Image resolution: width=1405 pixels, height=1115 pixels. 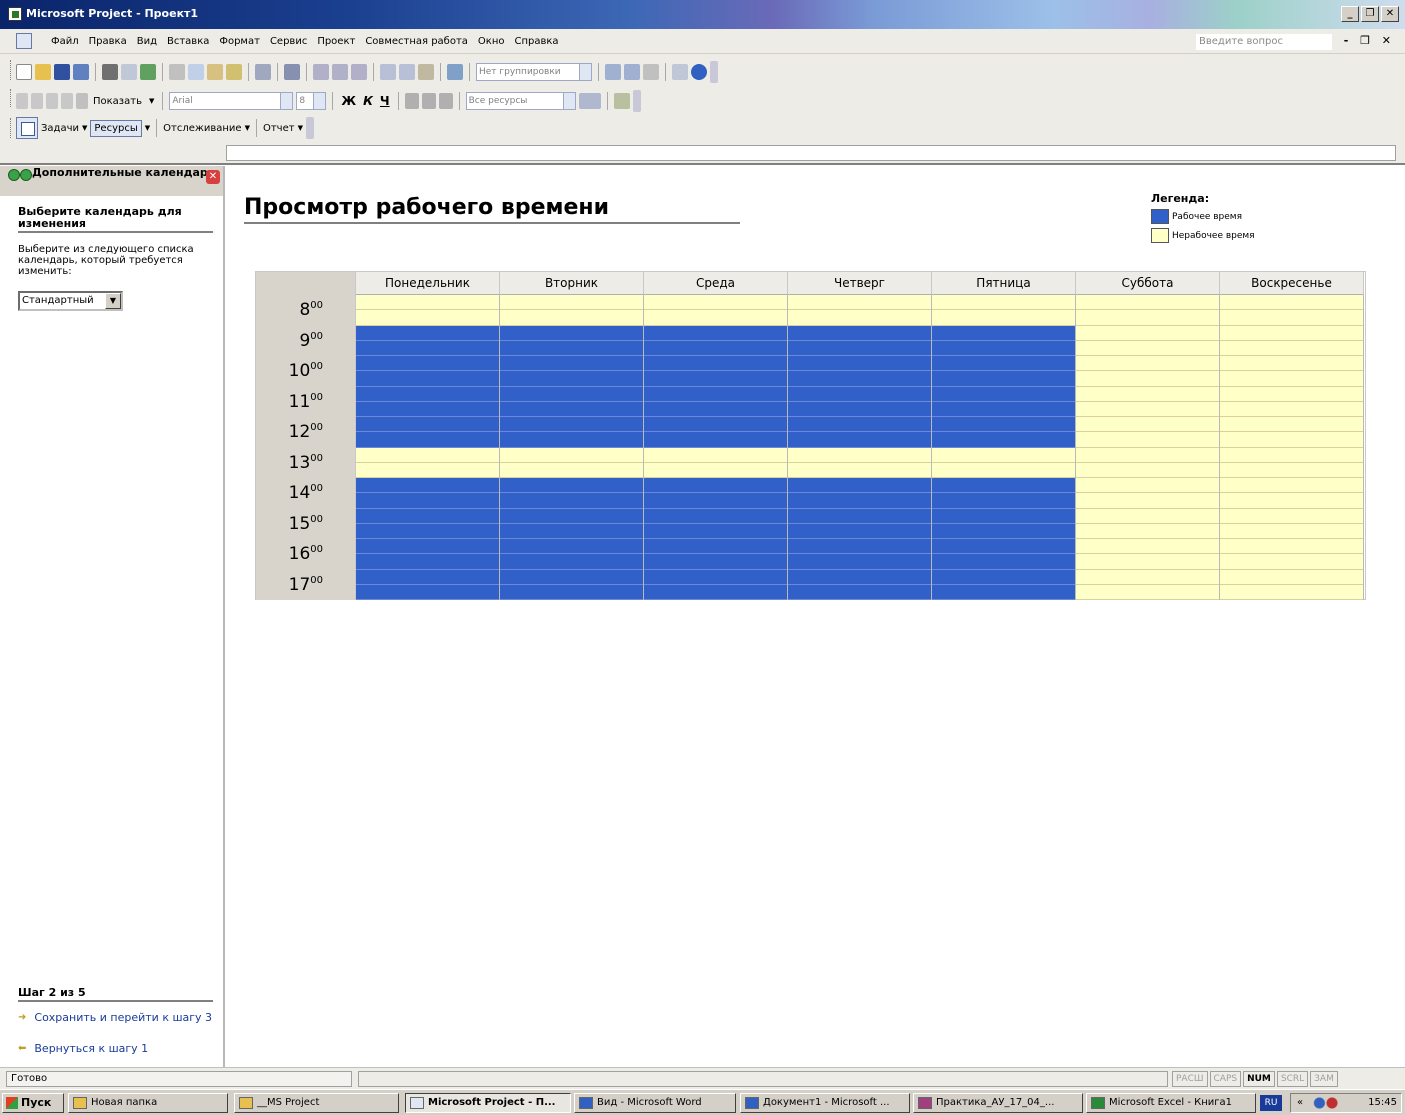 I want to click on resources-guide-button: Ресурсы ▼, so click(x=120, y=128).